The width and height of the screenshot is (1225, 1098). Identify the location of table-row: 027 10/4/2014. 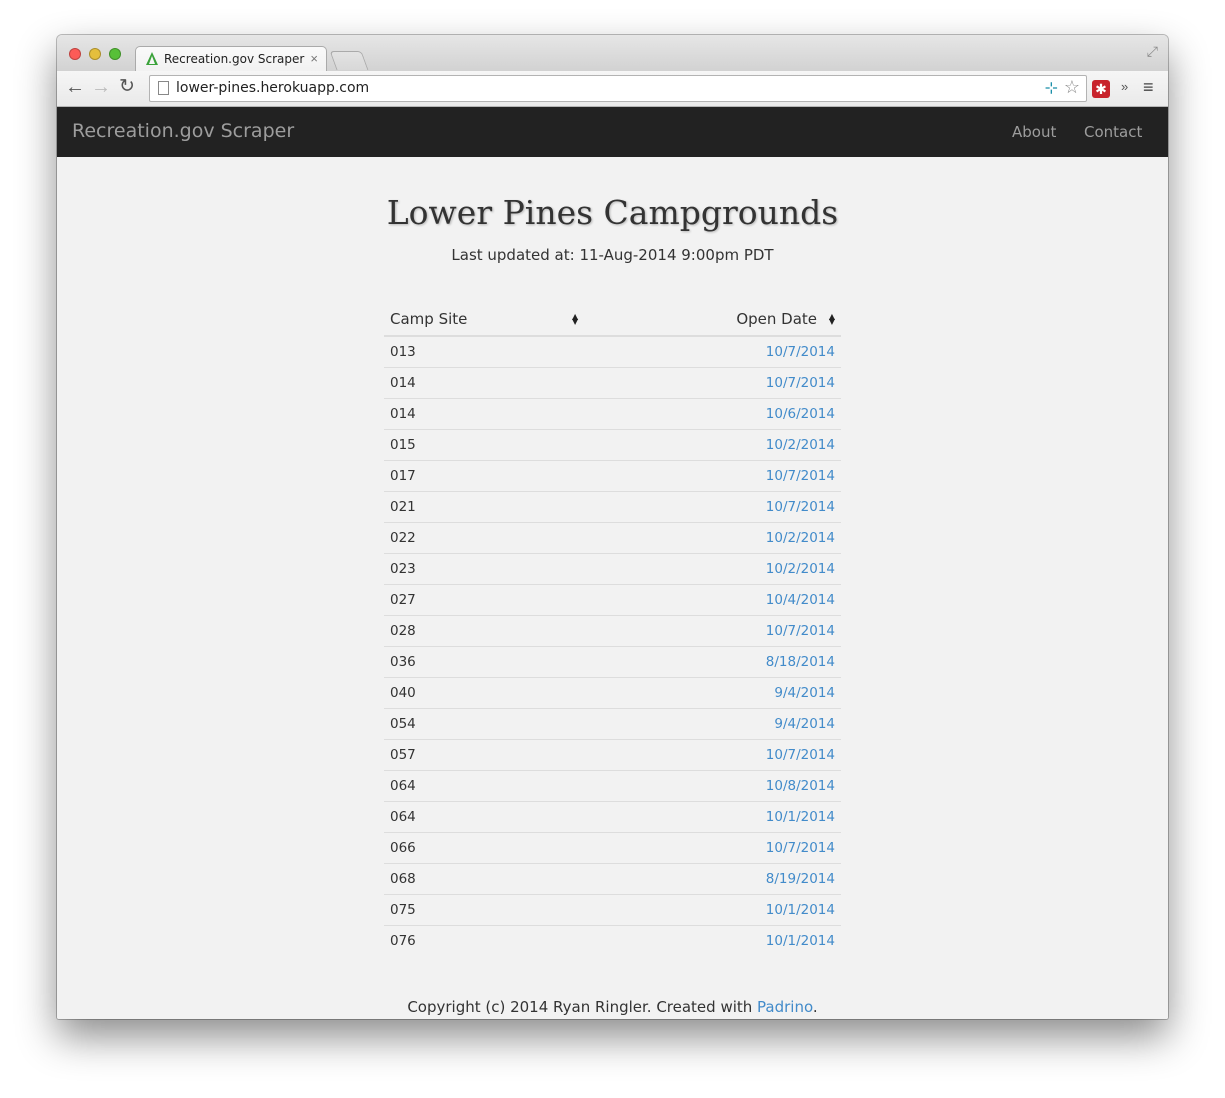
(612, 600).